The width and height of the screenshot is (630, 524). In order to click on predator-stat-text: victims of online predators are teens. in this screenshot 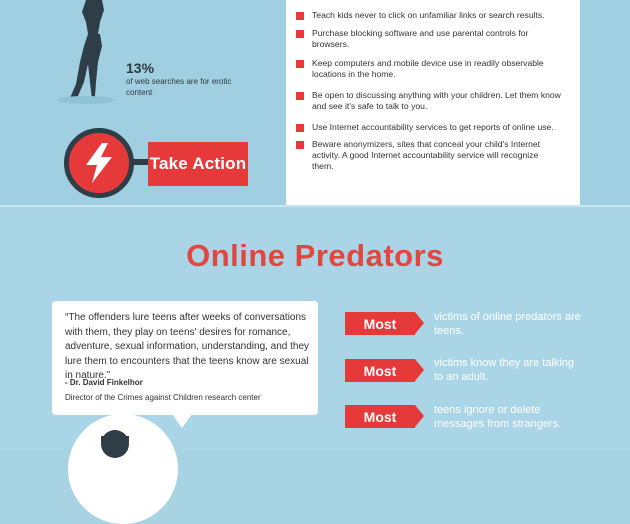, I will do `click(507, 324)`.